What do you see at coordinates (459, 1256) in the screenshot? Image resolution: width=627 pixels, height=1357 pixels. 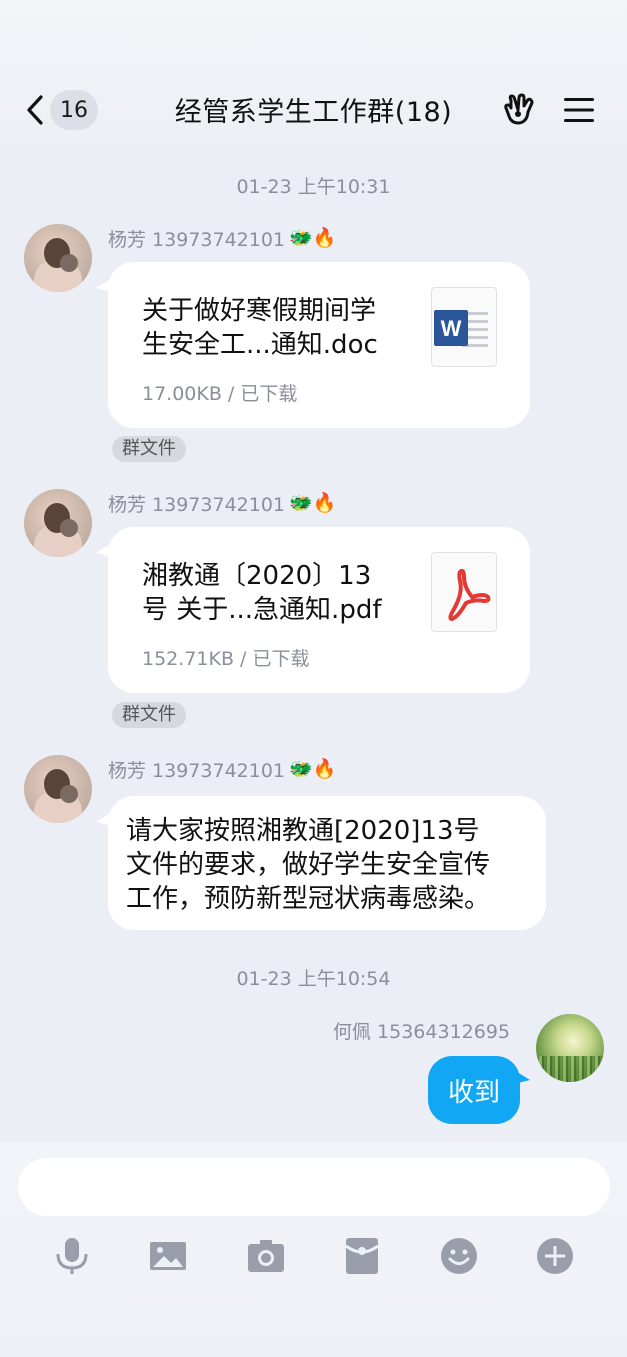 I see `emoji-icon` at bounding box center [459, 1256].